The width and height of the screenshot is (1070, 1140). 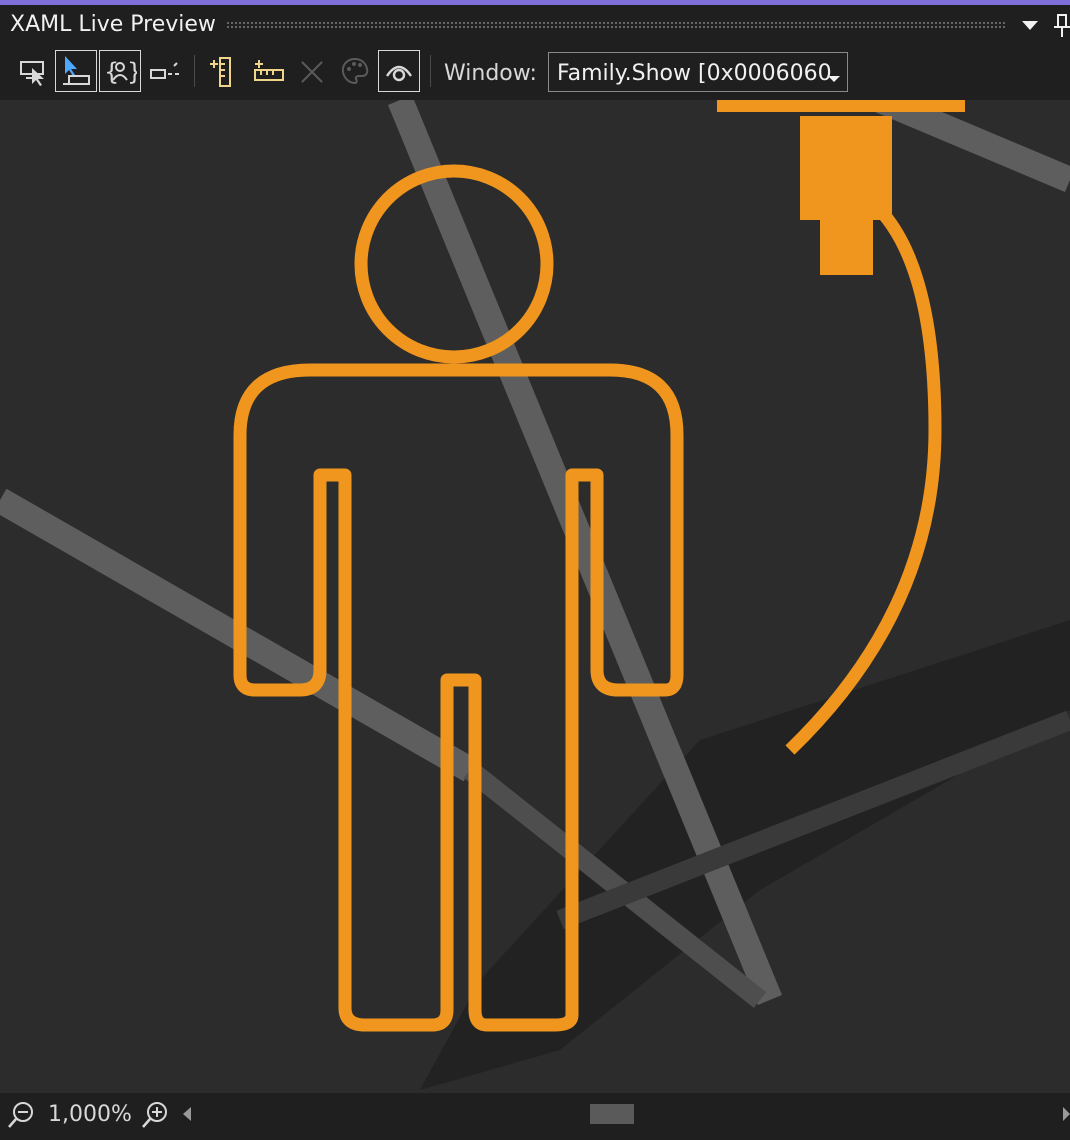 I want to click on palette-icon, so click(x=355, y=71).